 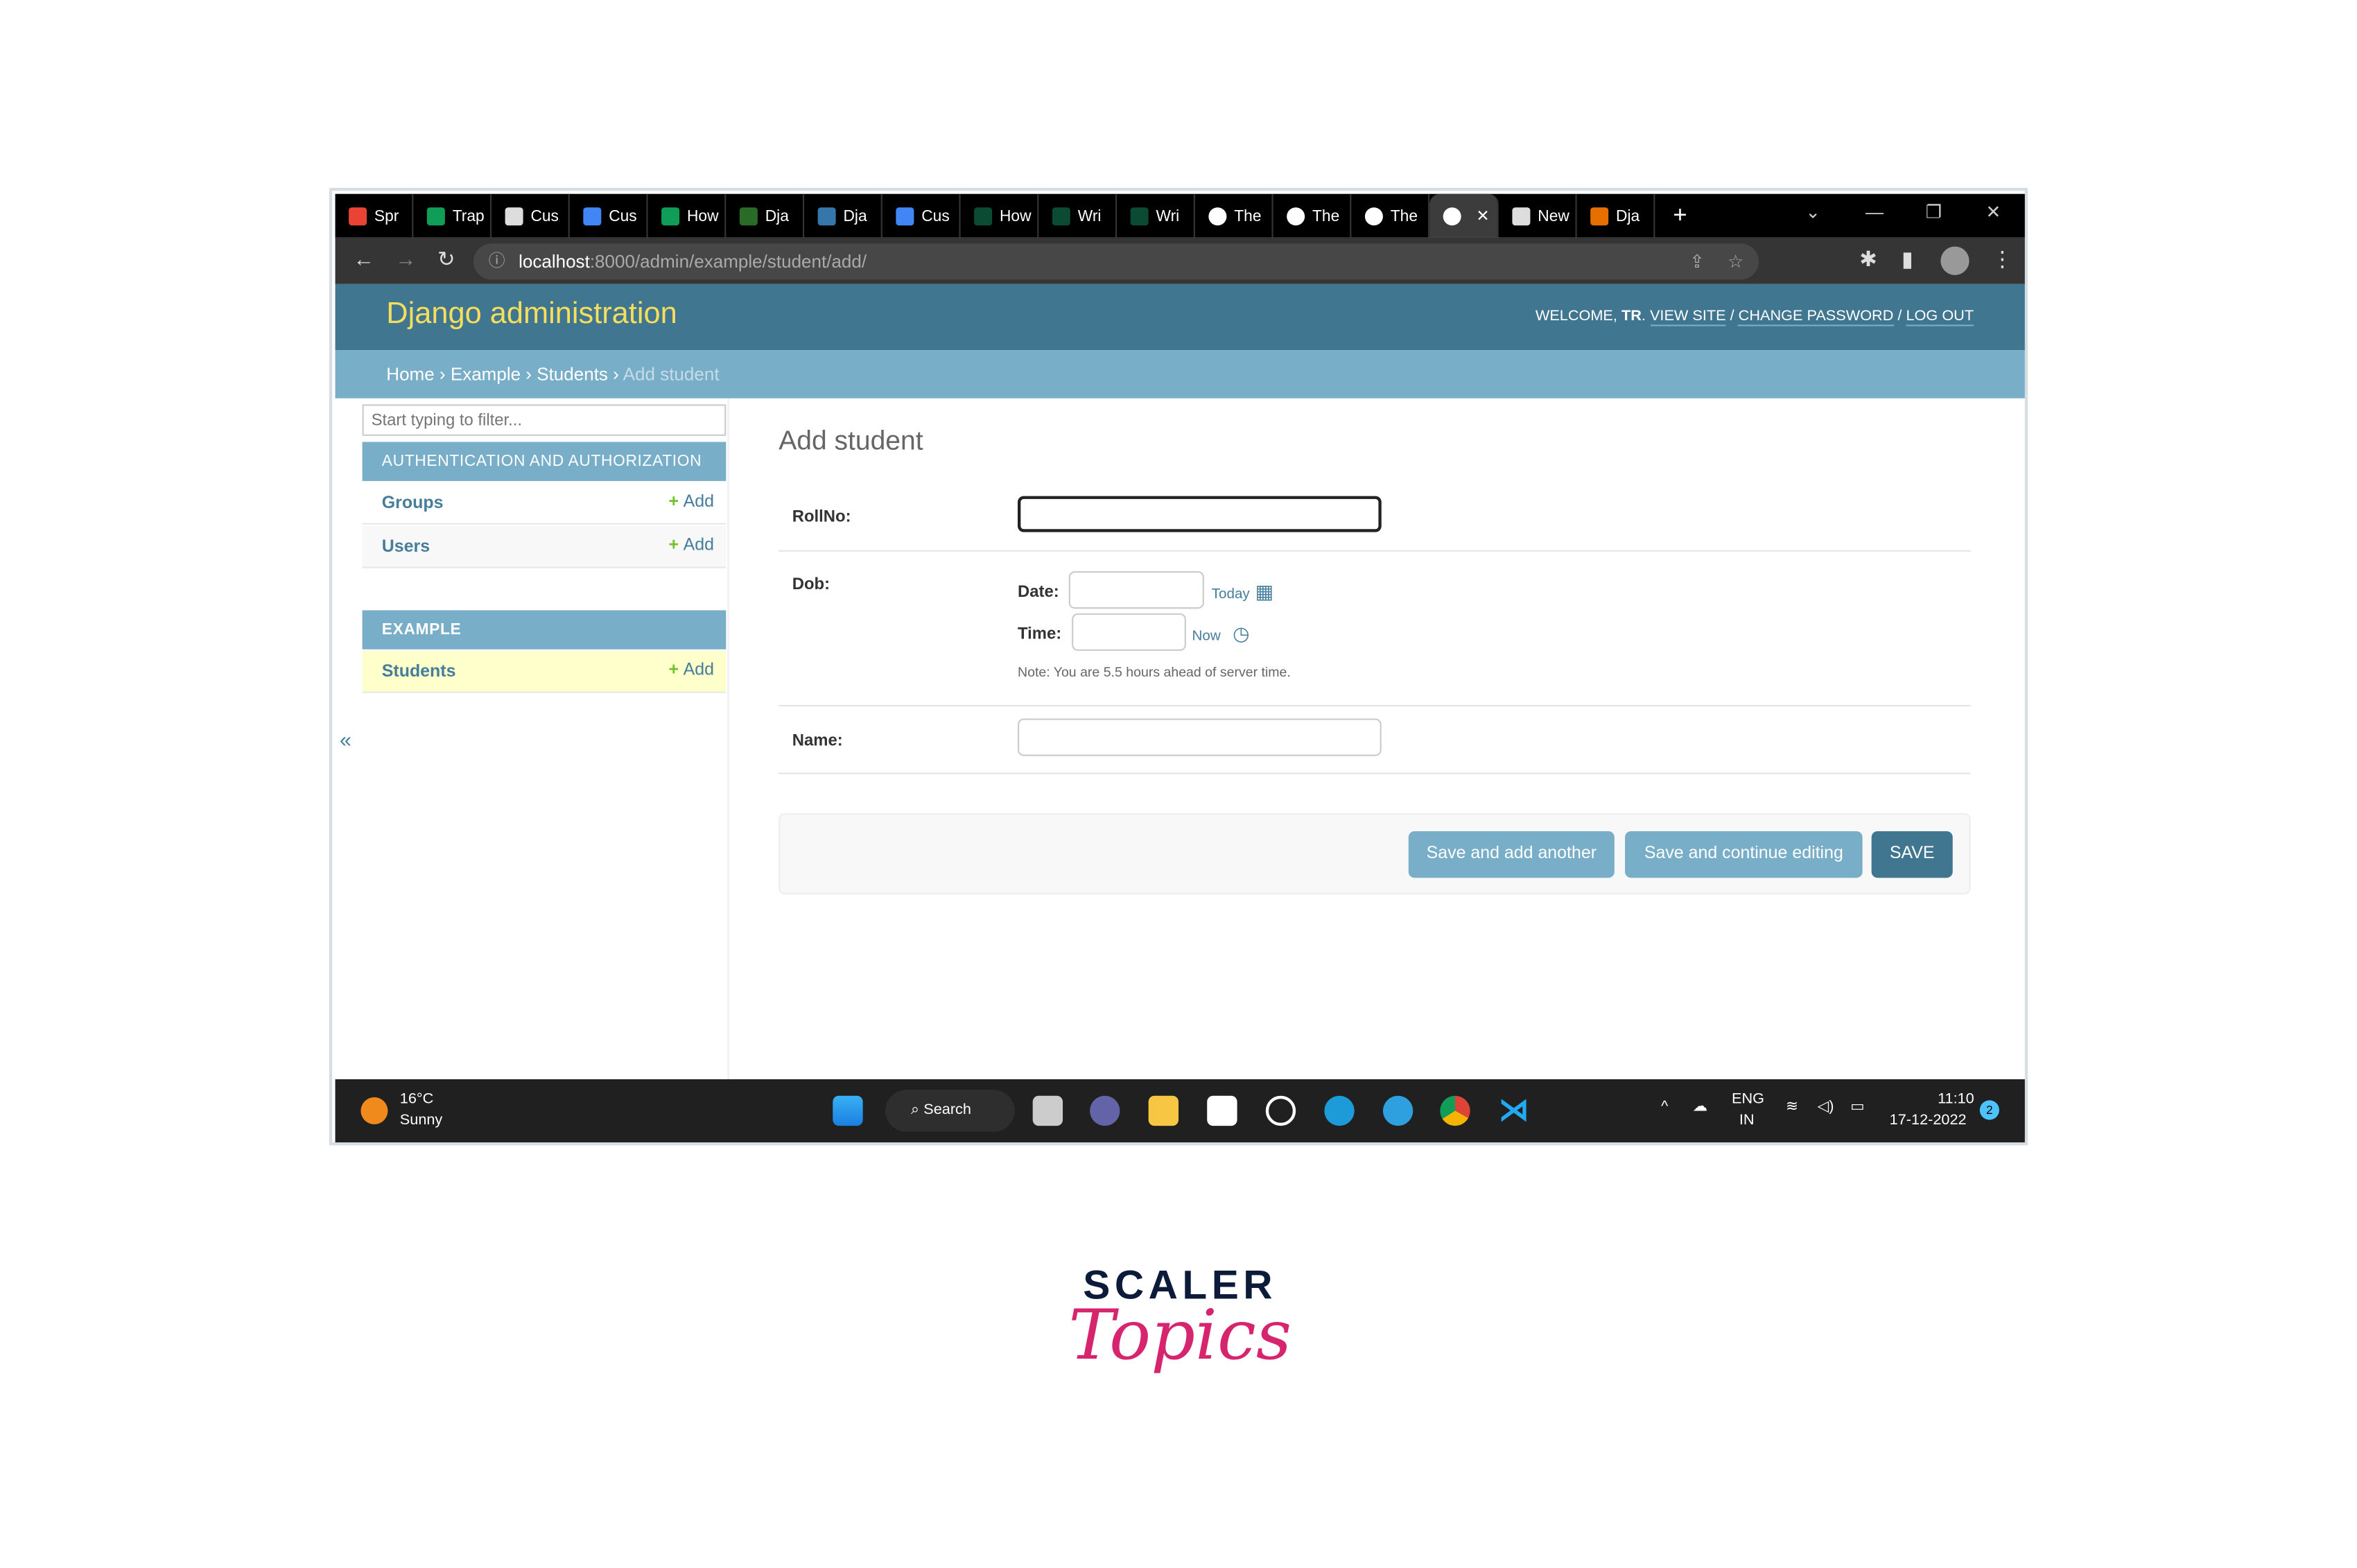 What do you see at coordinates (950, 1111) in the screenshot?
I see `taskbar-search: ⌕ Search` at bounding box center [950, 1111].